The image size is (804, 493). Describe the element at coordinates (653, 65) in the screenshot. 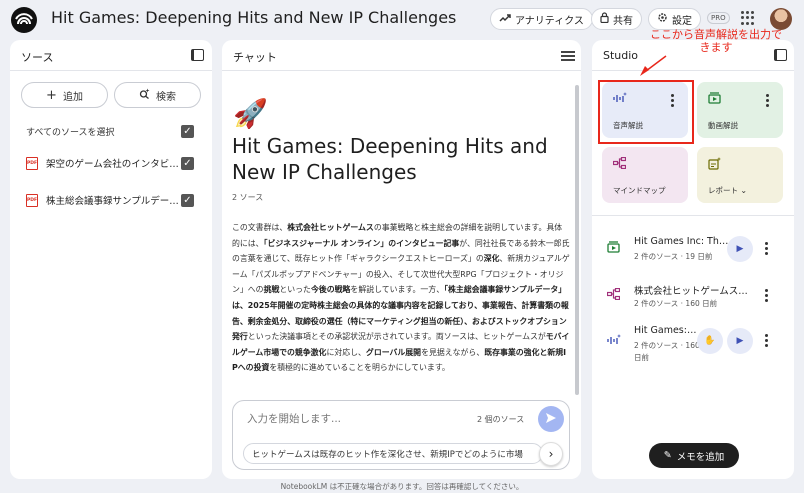

I see `annotation-arrow-icon` at that location.